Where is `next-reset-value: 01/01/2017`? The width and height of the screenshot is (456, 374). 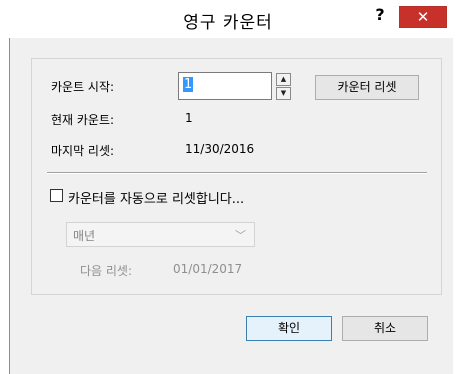
next-reset-value: 01/01/2017 is located at coordinates (208, 269).